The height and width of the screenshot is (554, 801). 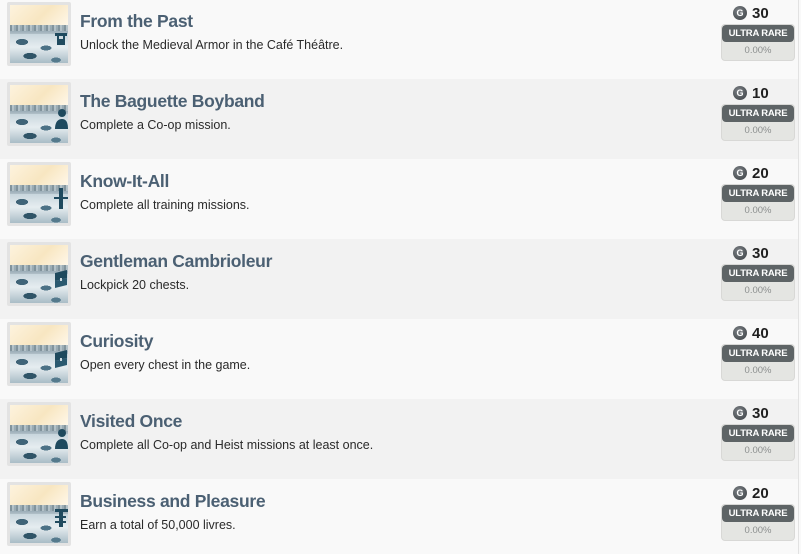 What do you see at coordinates (165, 365) in the screenshot?
I see `achievement-description: Open every chest in the game.` at bounding box center [165, 365].